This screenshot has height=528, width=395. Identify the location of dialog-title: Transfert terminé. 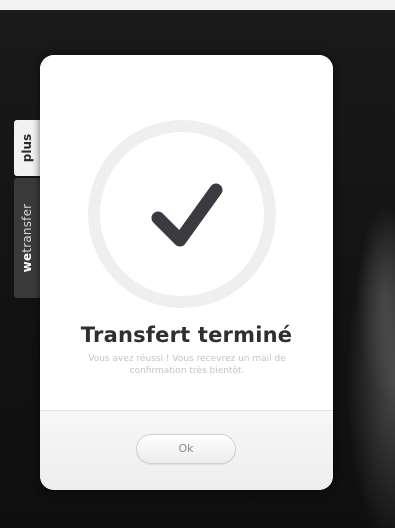
(186, 335).